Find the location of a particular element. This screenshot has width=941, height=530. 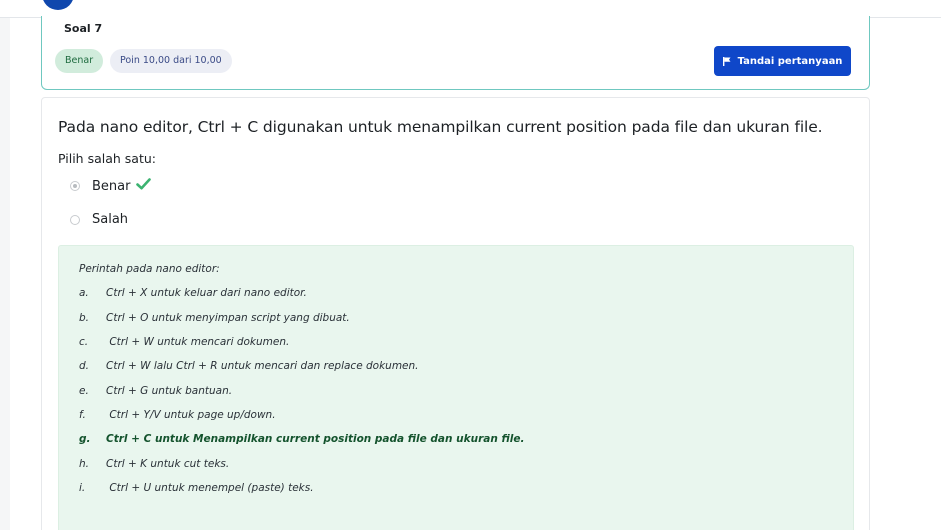

feedback-item: h. Ctrl + K untuk cut teks. is located at coordinates (154, 464).